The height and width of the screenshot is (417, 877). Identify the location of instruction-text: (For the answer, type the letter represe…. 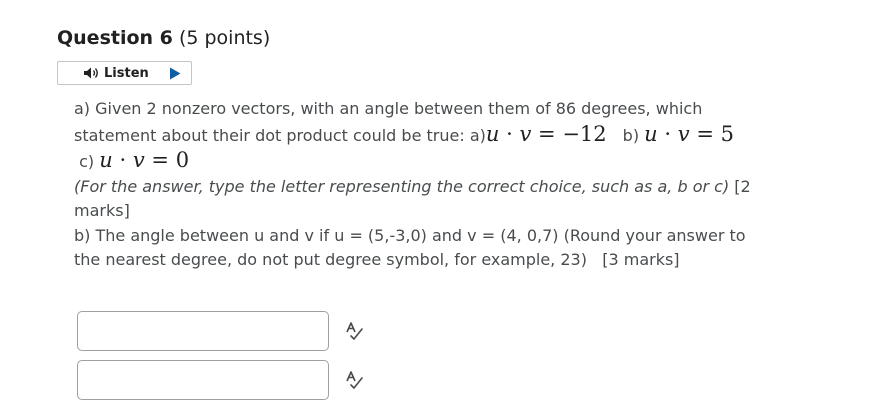
(402, 186).